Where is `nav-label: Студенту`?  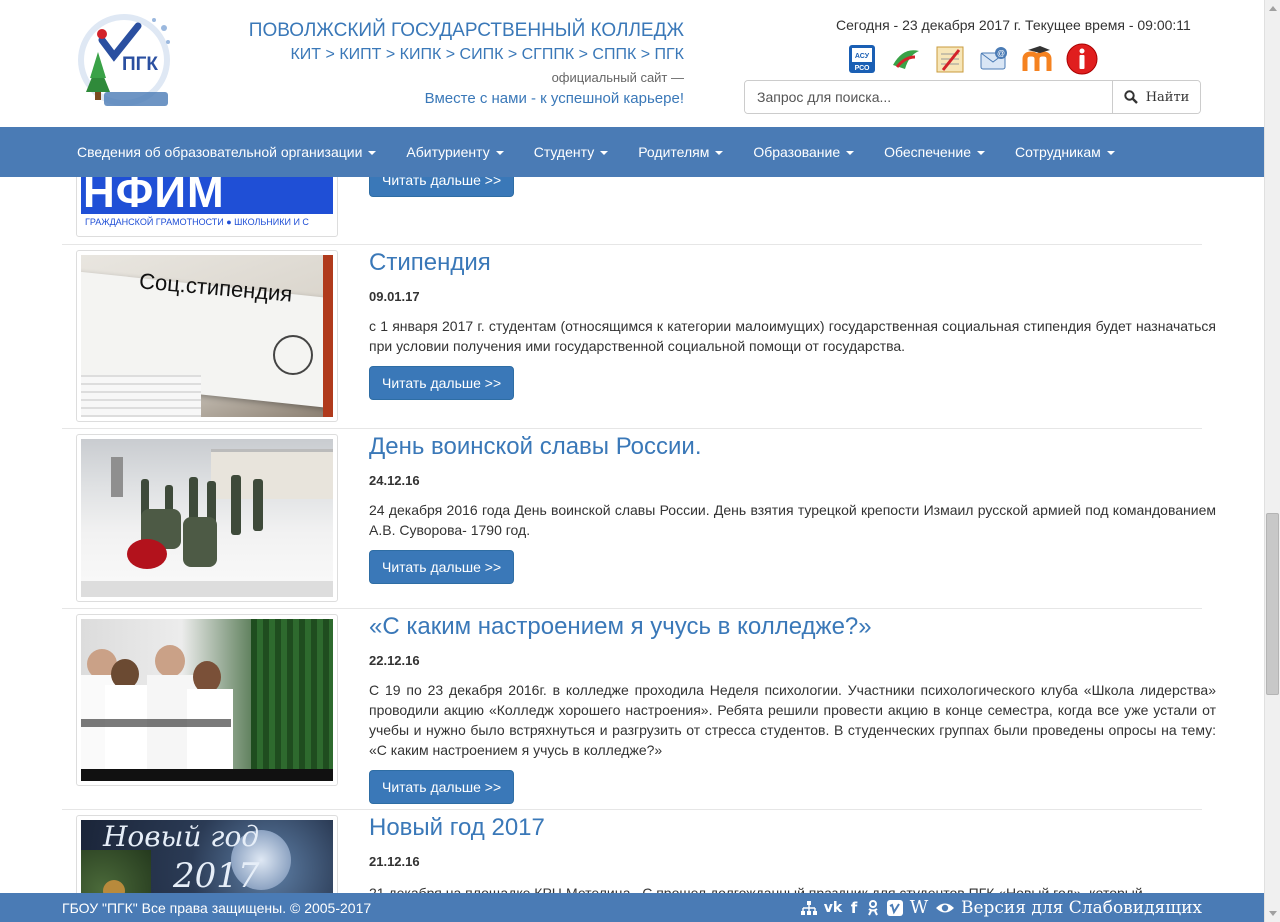
nav-label: Студенту is located at coordinates (564, 152).